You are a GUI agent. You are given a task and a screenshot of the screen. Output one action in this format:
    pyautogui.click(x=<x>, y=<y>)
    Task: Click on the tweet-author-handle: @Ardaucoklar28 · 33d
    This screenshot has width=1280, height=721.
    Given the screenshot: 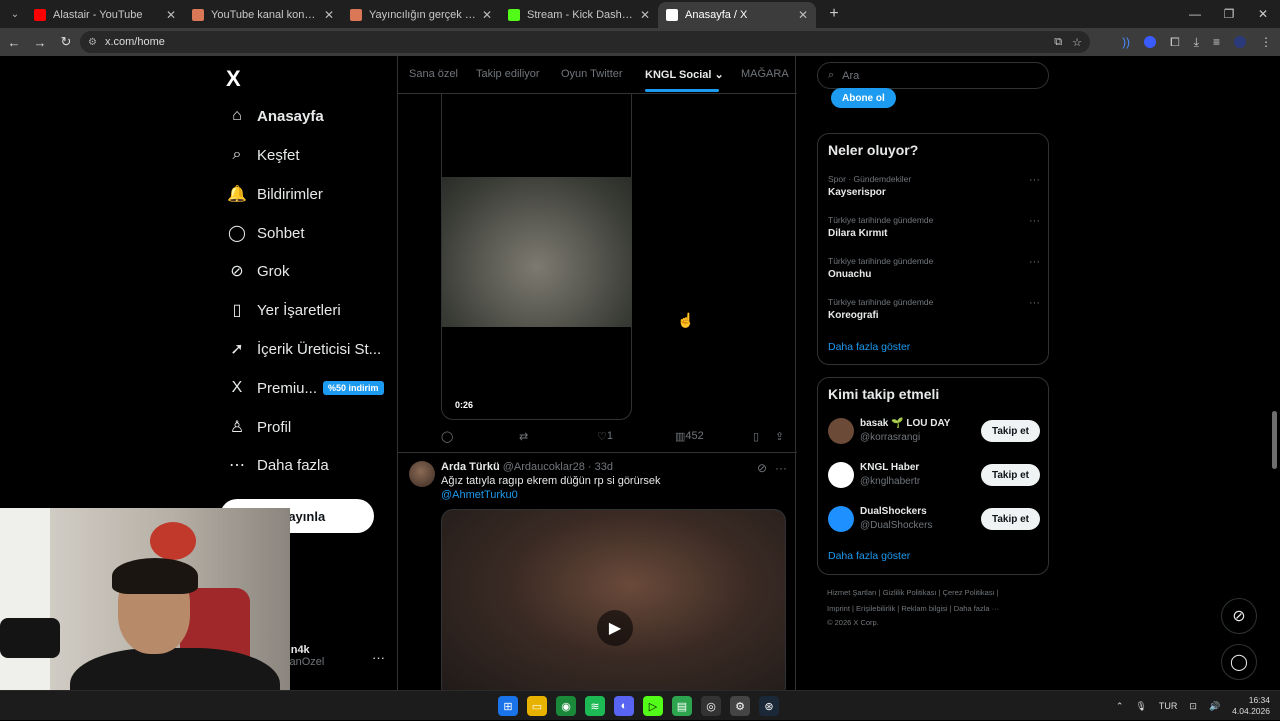 What is the action you would take?
    pyautogui.click(x=558, y=467)
    